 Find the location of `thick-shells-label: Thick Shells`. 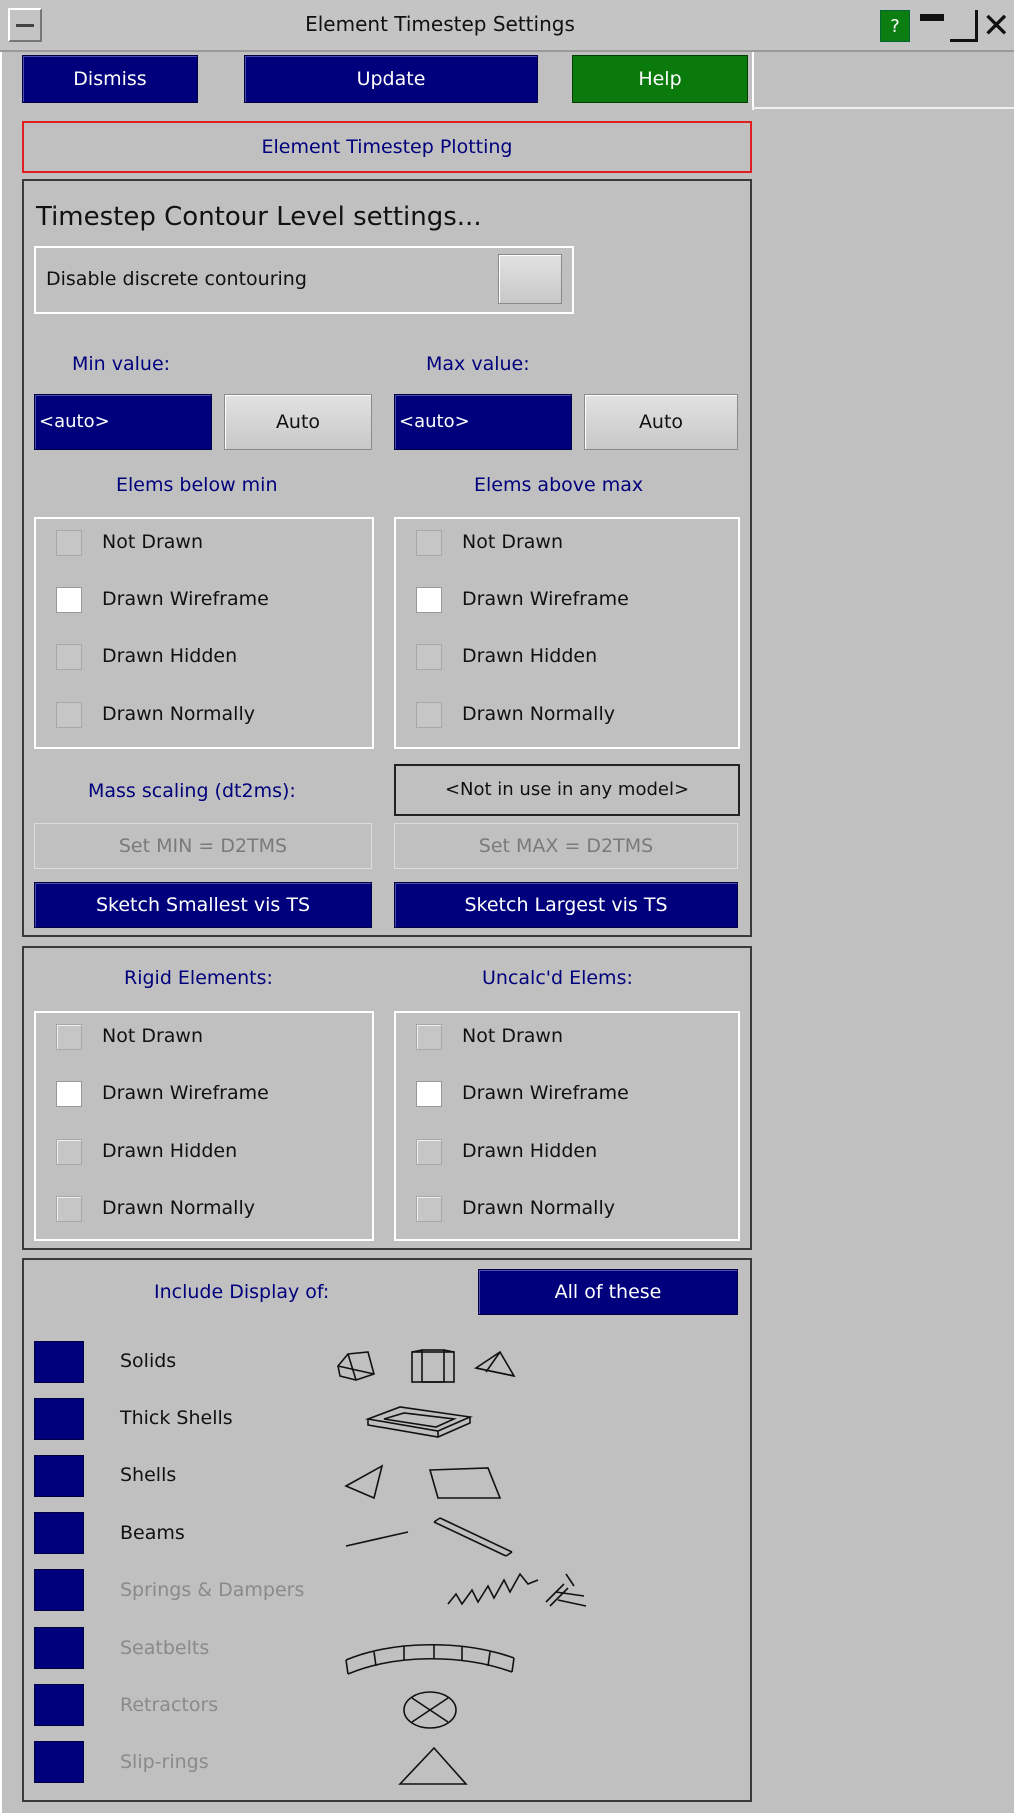

thick-shells-label: Thick Shells is located at coordinates (176, 1418).